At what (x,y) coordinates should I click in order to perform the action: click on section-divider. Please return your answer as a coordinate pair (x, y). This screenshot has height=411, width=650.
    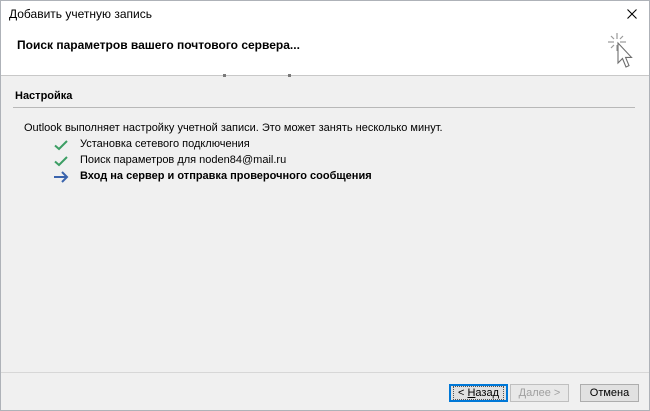
    Looking at the image, I should click on (324, 107).